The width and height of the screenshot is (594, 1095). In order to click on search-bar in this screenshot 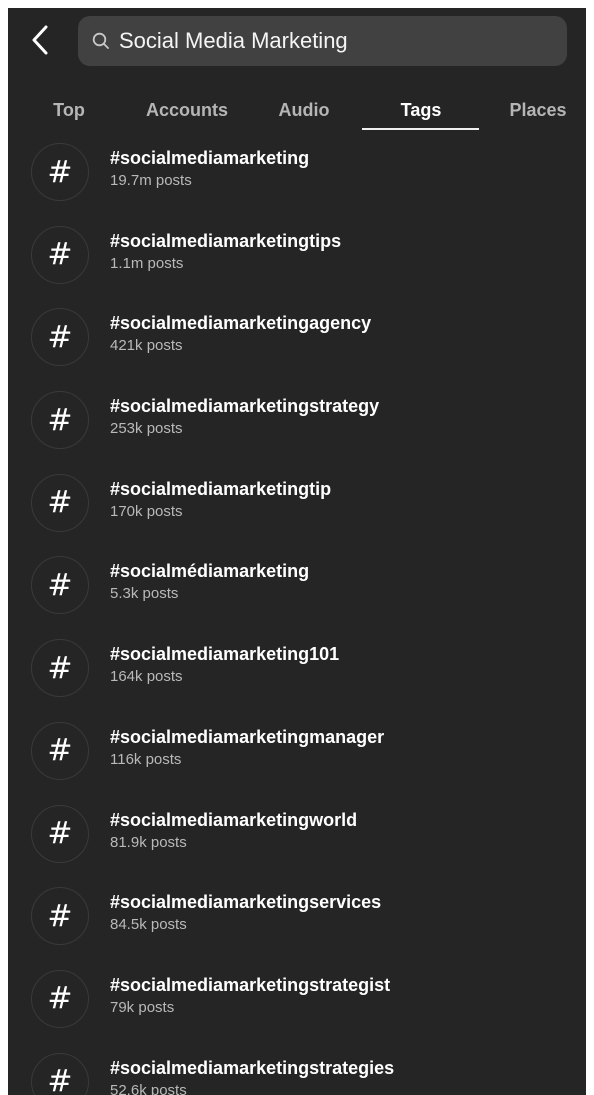, I will do `click(322, 41)`.